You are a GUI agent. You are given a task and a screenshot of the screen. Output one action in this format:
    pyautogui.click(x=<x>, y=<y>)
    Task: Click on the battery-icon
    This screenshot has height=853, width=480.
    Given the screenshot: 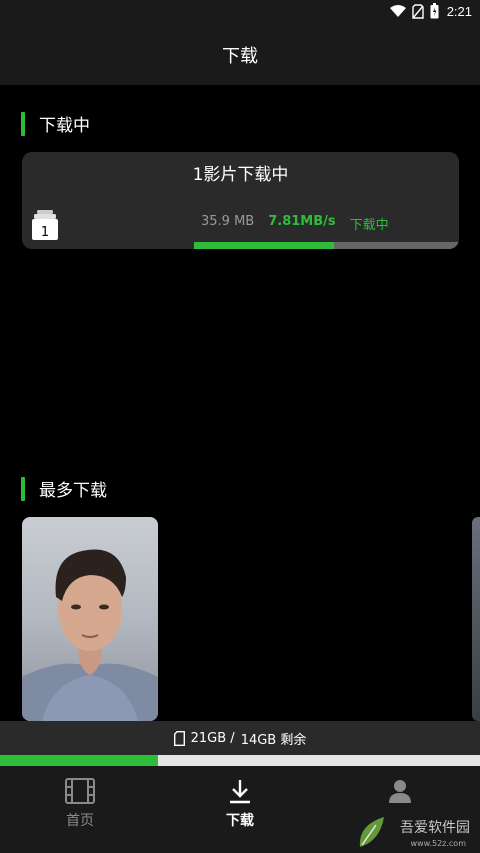 What is the action you would take?
    pyautogui.click(x=434, y=11)
    